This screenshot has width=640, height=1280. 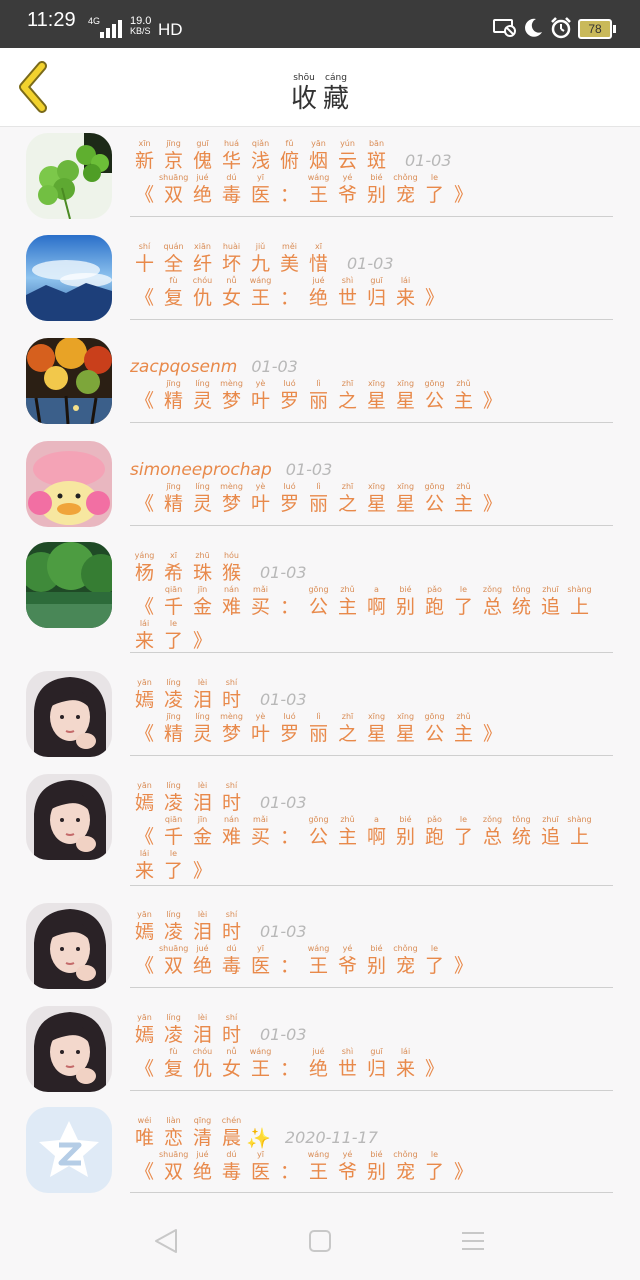 I want to click on ruby-char: nǚ 女, so click(x=231, y=1064).